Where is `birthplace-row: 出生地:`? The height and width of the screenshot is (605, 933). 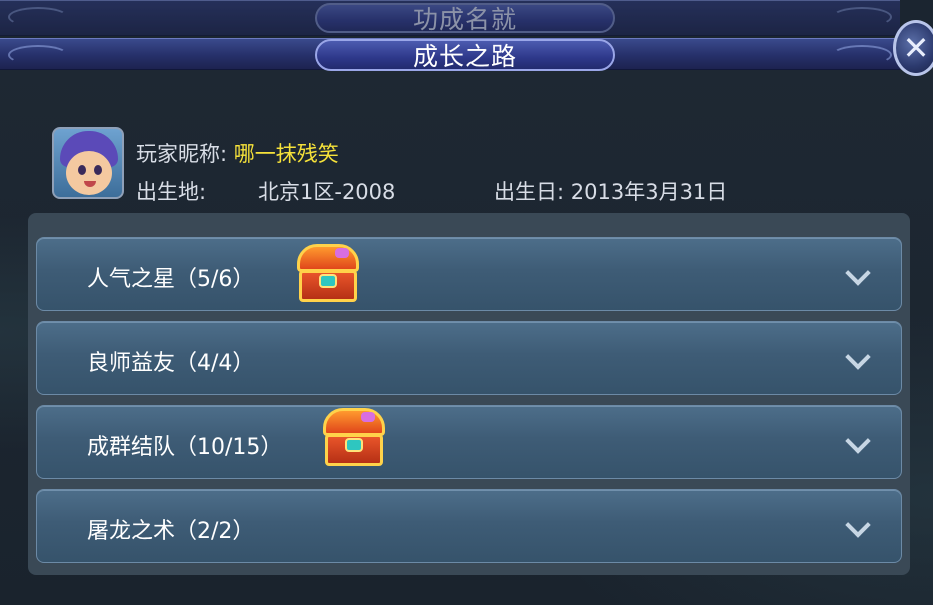
birthplace-row: 出生地: is located at coordinates (171, 191).